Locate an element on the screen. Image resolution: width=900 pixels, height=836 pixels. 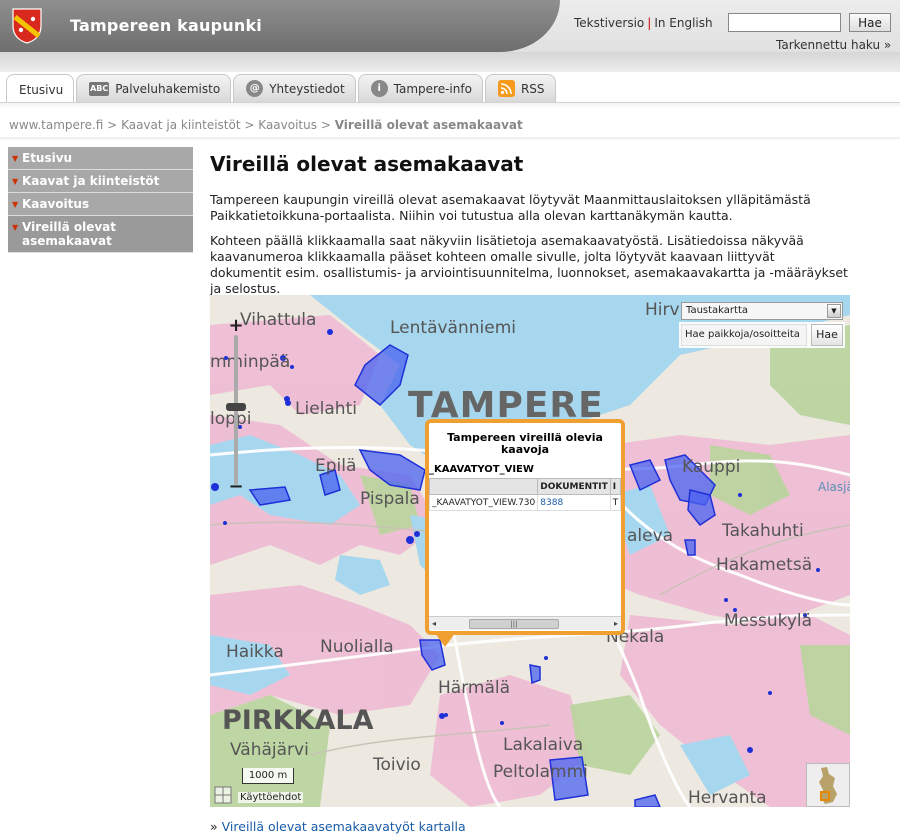
map-label-vihattula: Vihattula is located at coordinates (278, 320).